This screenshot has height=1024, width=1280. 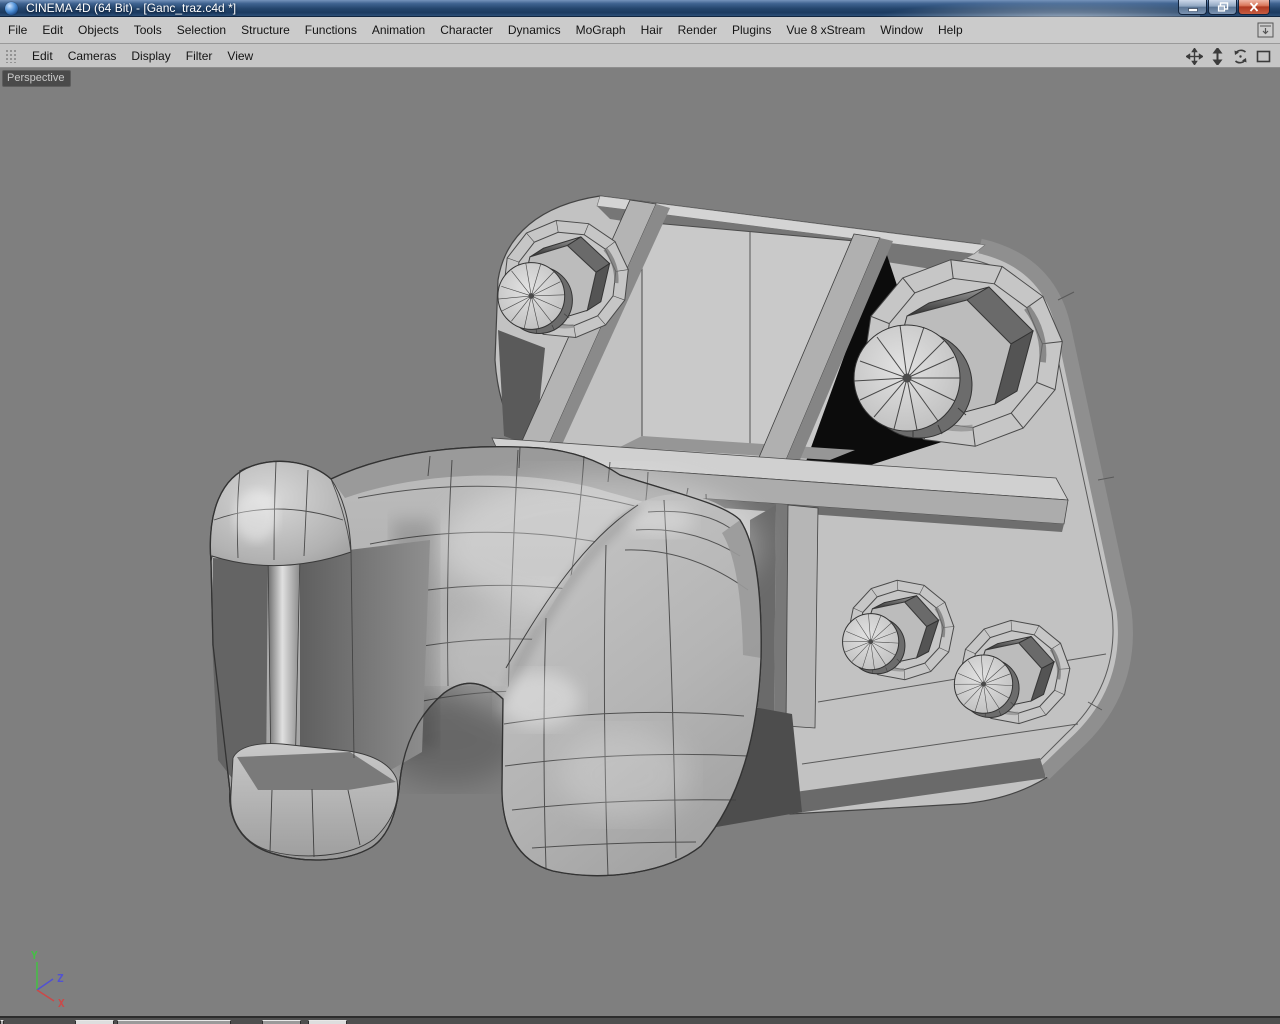 I want to click on titlebar-glow, so click(x=1035, y=8).